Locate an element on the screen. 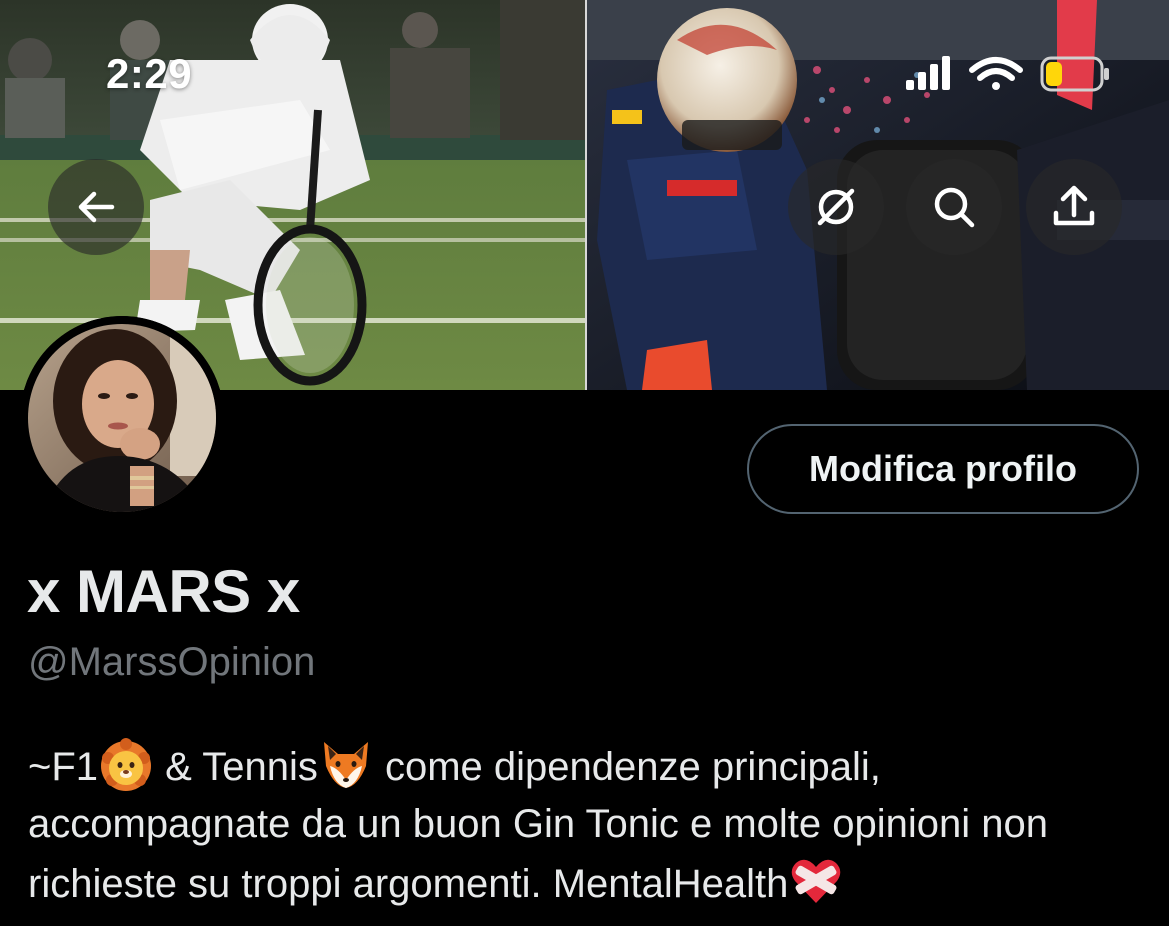  bio-text-part1: ~F1 is located at coordinates (63, 767).